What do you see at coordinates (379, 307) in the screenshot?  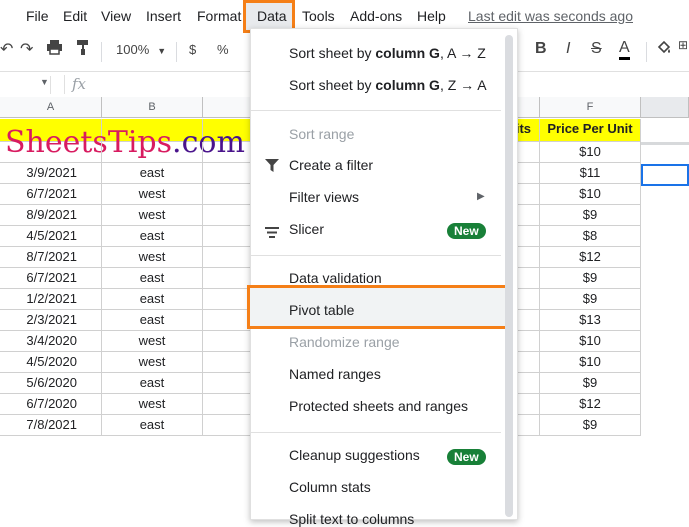 I see `pivot-table-highlight` at bounding box center [379, 307].